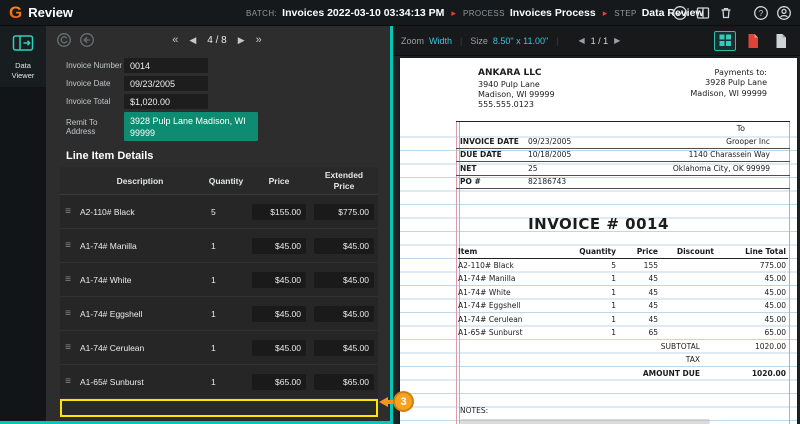 The height and width of the screenshot is (424, 800). I want to click on payments-to-label: Payments to:, so click(740, 72).